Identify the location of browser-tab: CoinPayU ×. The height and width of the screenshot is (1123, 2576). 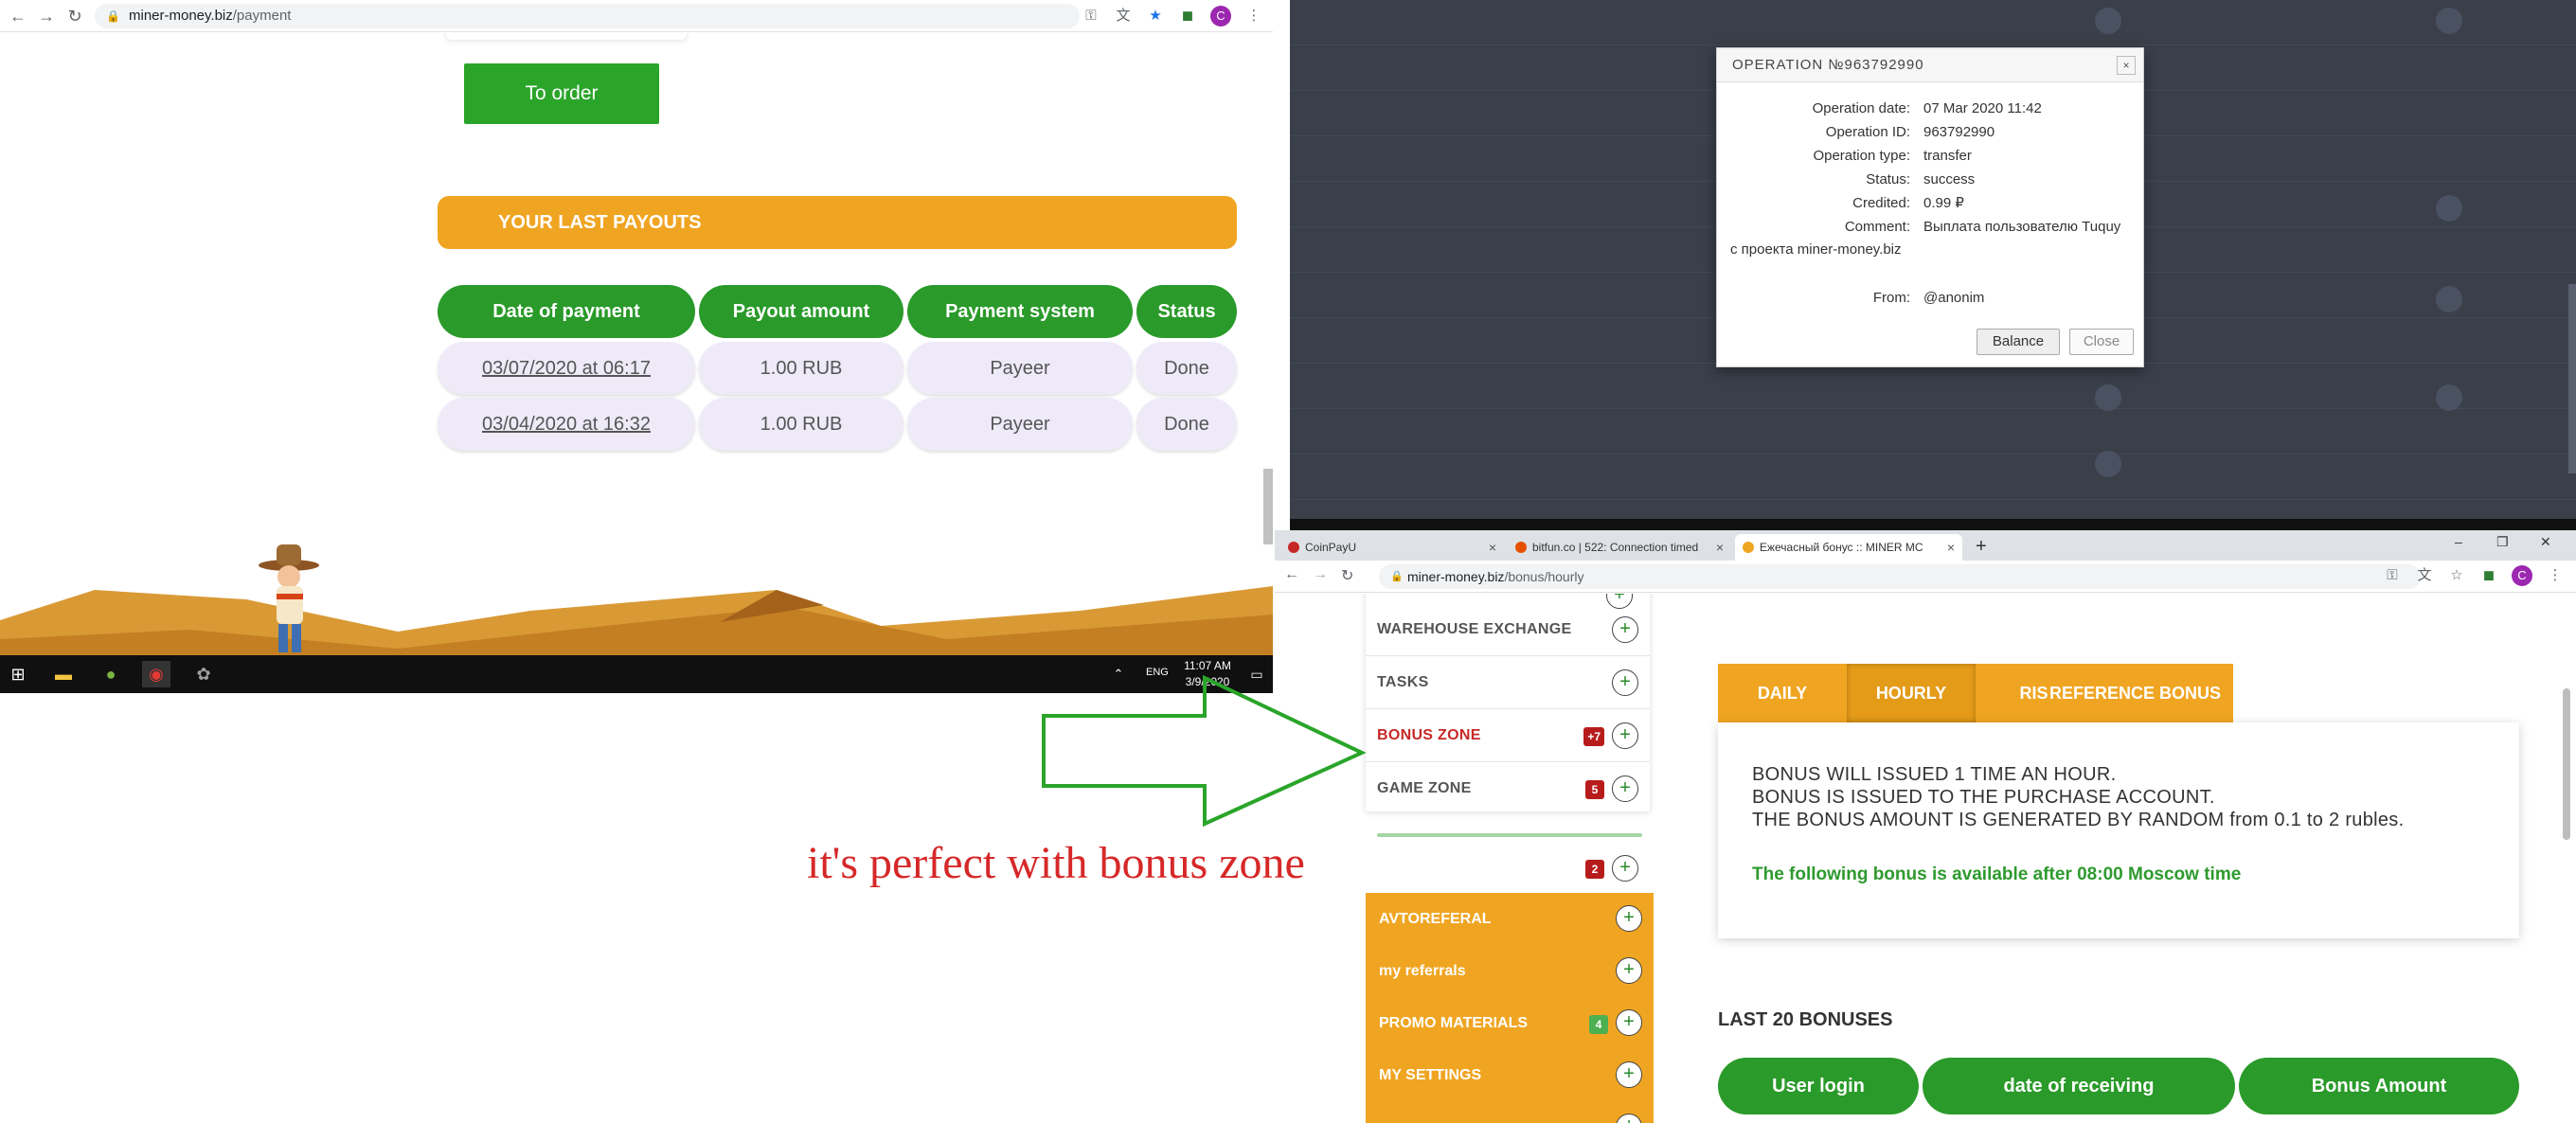
(1392, 547).